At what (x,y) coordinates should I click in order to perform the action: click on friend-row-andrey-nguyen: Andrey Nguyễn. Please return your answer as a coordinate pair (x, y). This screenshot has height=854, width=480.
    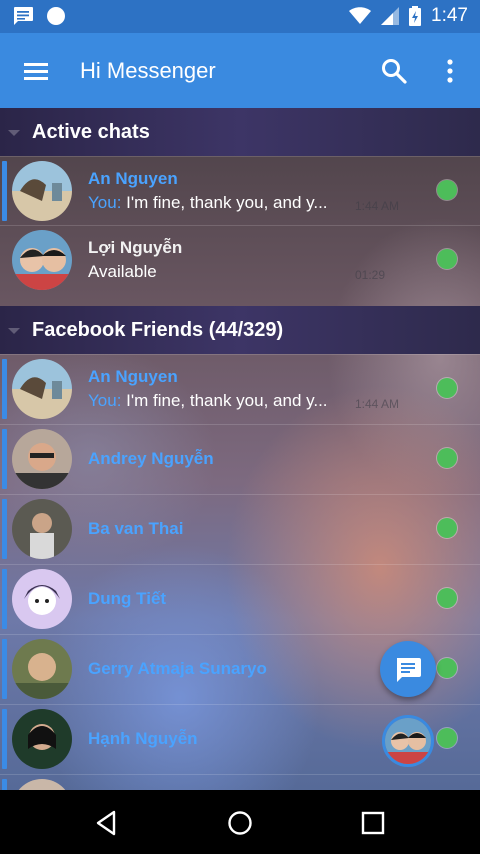
    Looking at the image, I should click on (240, 458).